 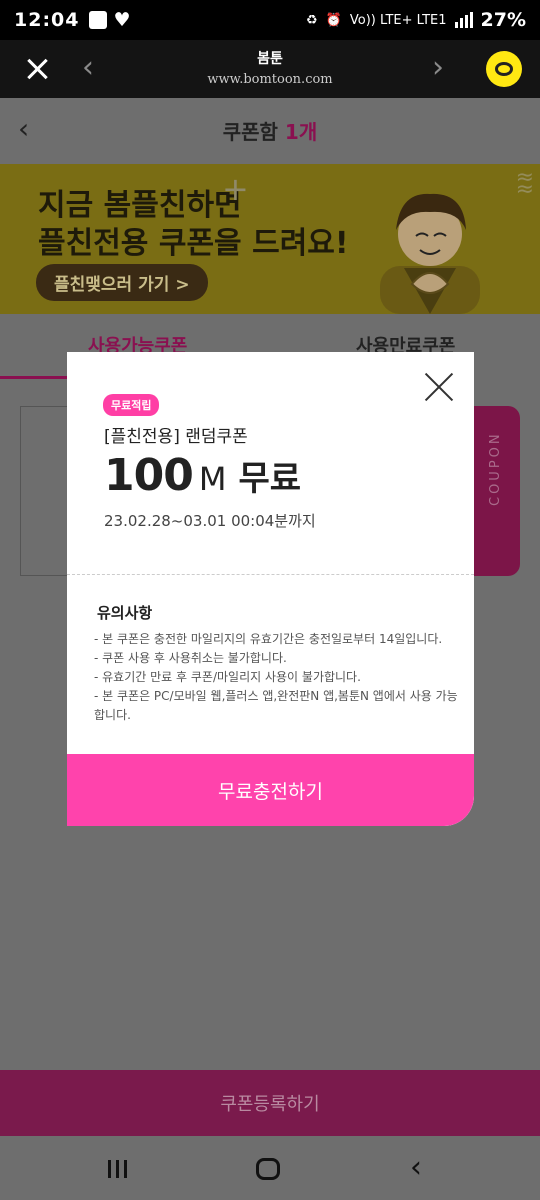 I want to click on amount-free-label: 무료, so click(x=270, y=479).